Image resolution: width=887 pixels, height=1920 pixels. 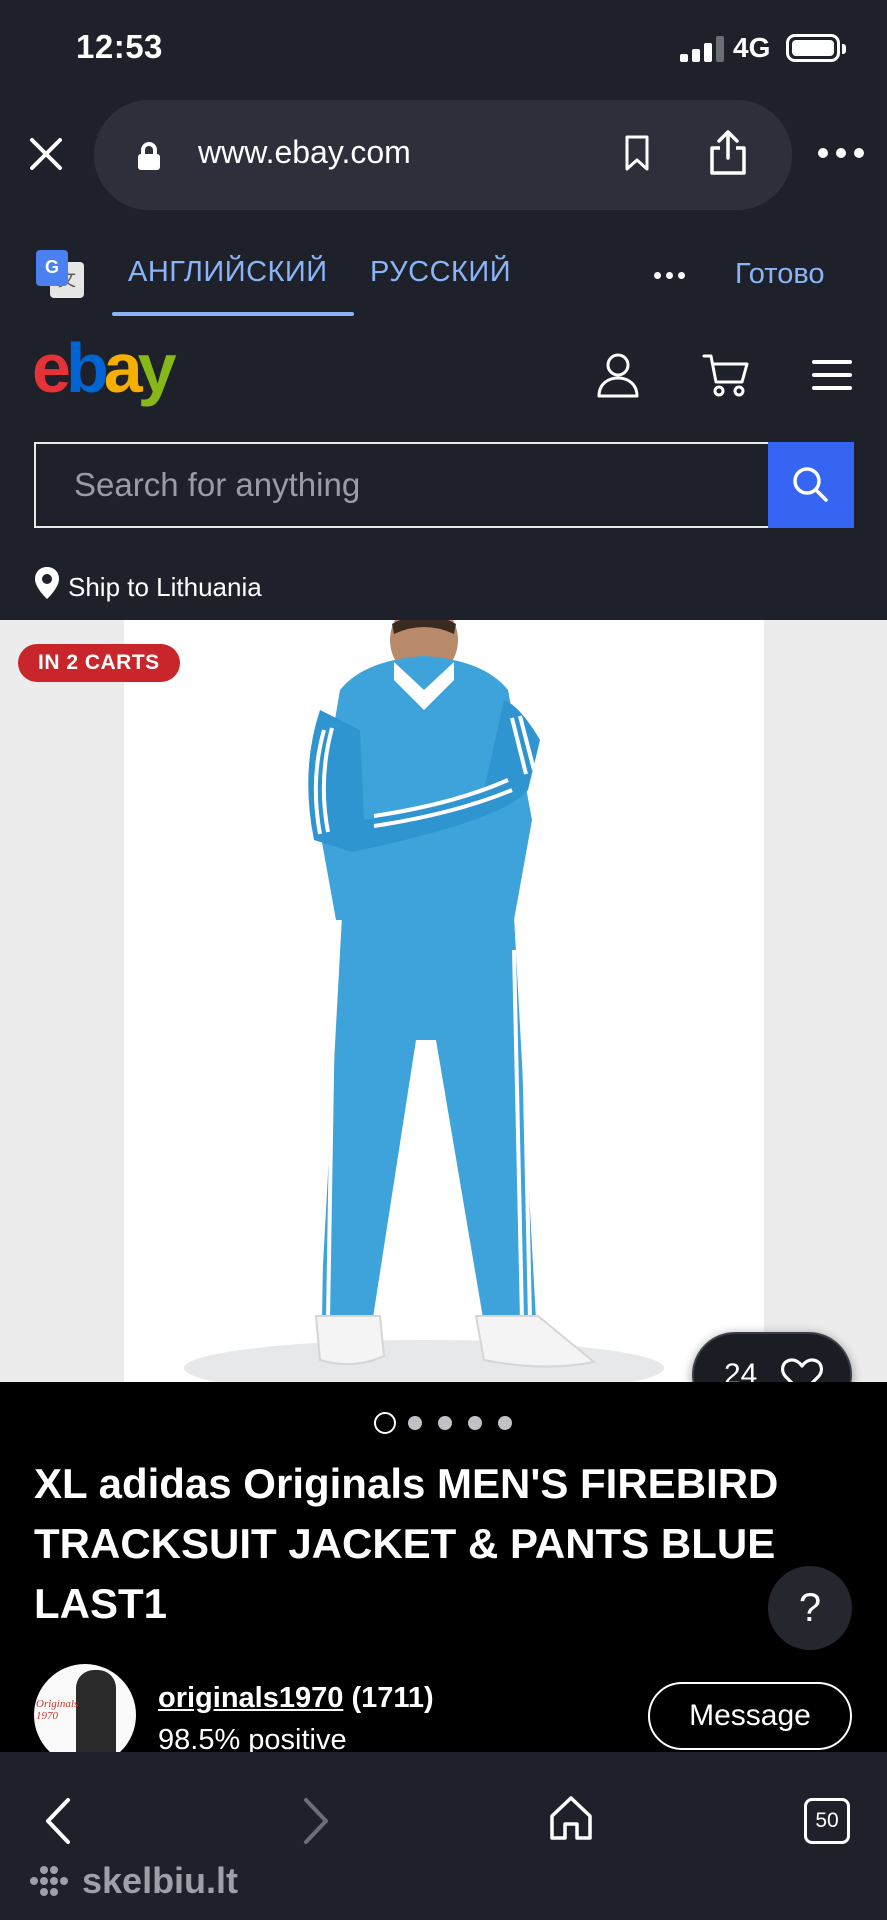 What do you see at coordinates (443, 48) in the screenshot?
I see `status-bar: 12:53 4G` at bounding box center [443, 48].